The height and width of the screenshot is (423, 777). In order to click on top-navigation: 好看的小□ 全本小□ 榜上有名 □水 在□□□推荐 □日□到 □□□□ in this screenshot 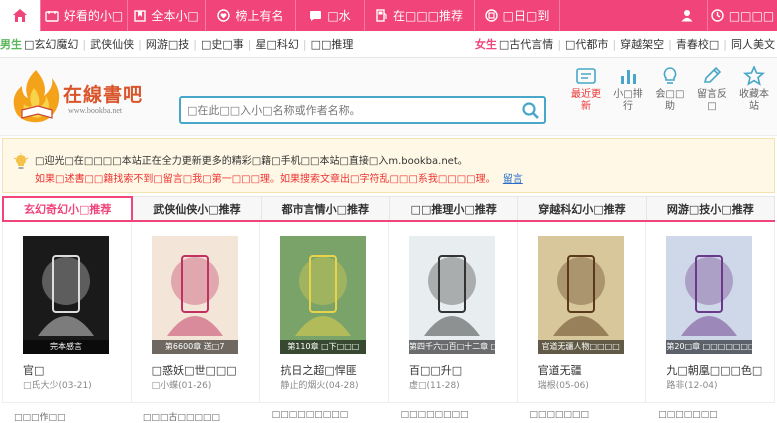, I will do `click(388, 15)`.